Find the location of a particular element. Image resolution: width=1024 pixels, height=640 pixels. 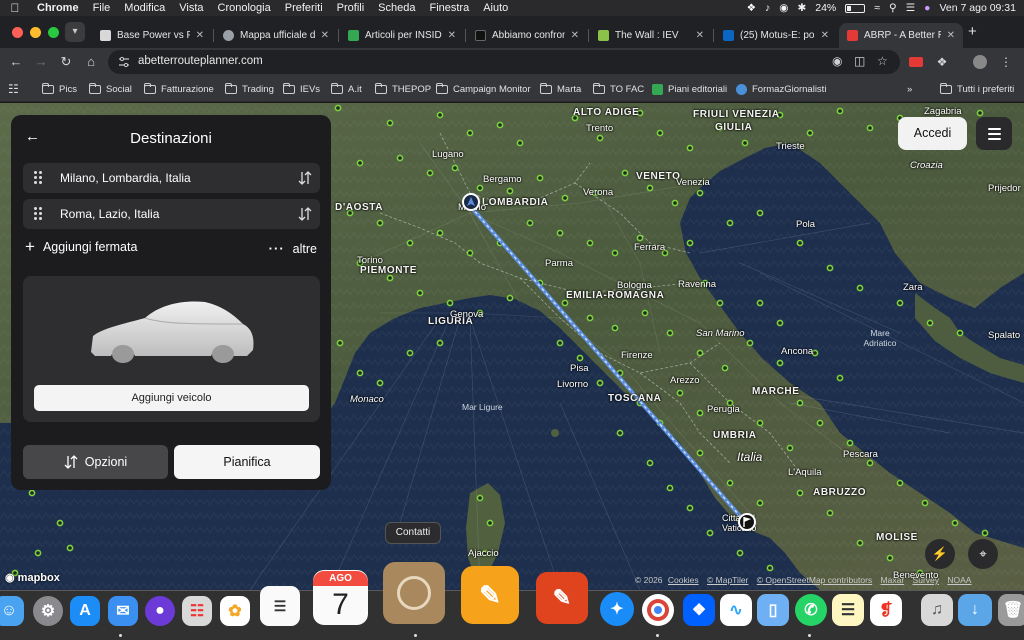

pages-icon: ✎ is located at coordinates (490, 595).